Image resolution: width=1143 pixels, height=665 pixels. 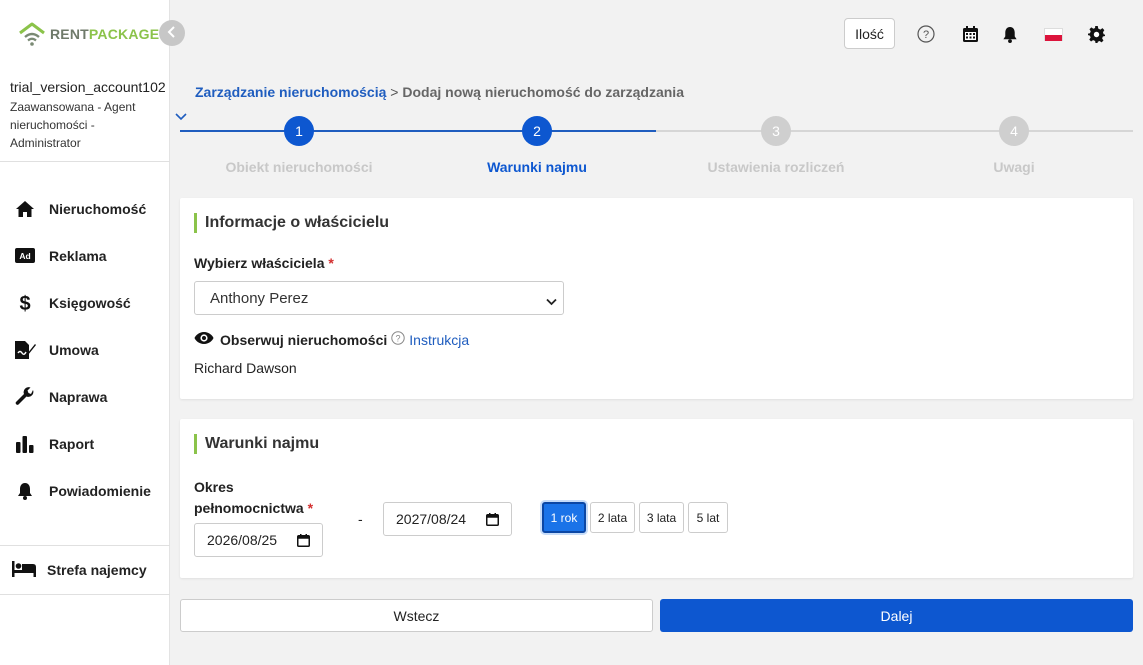 I want to click on step-4-label: Uwagi, so click(x=1014, y=167).